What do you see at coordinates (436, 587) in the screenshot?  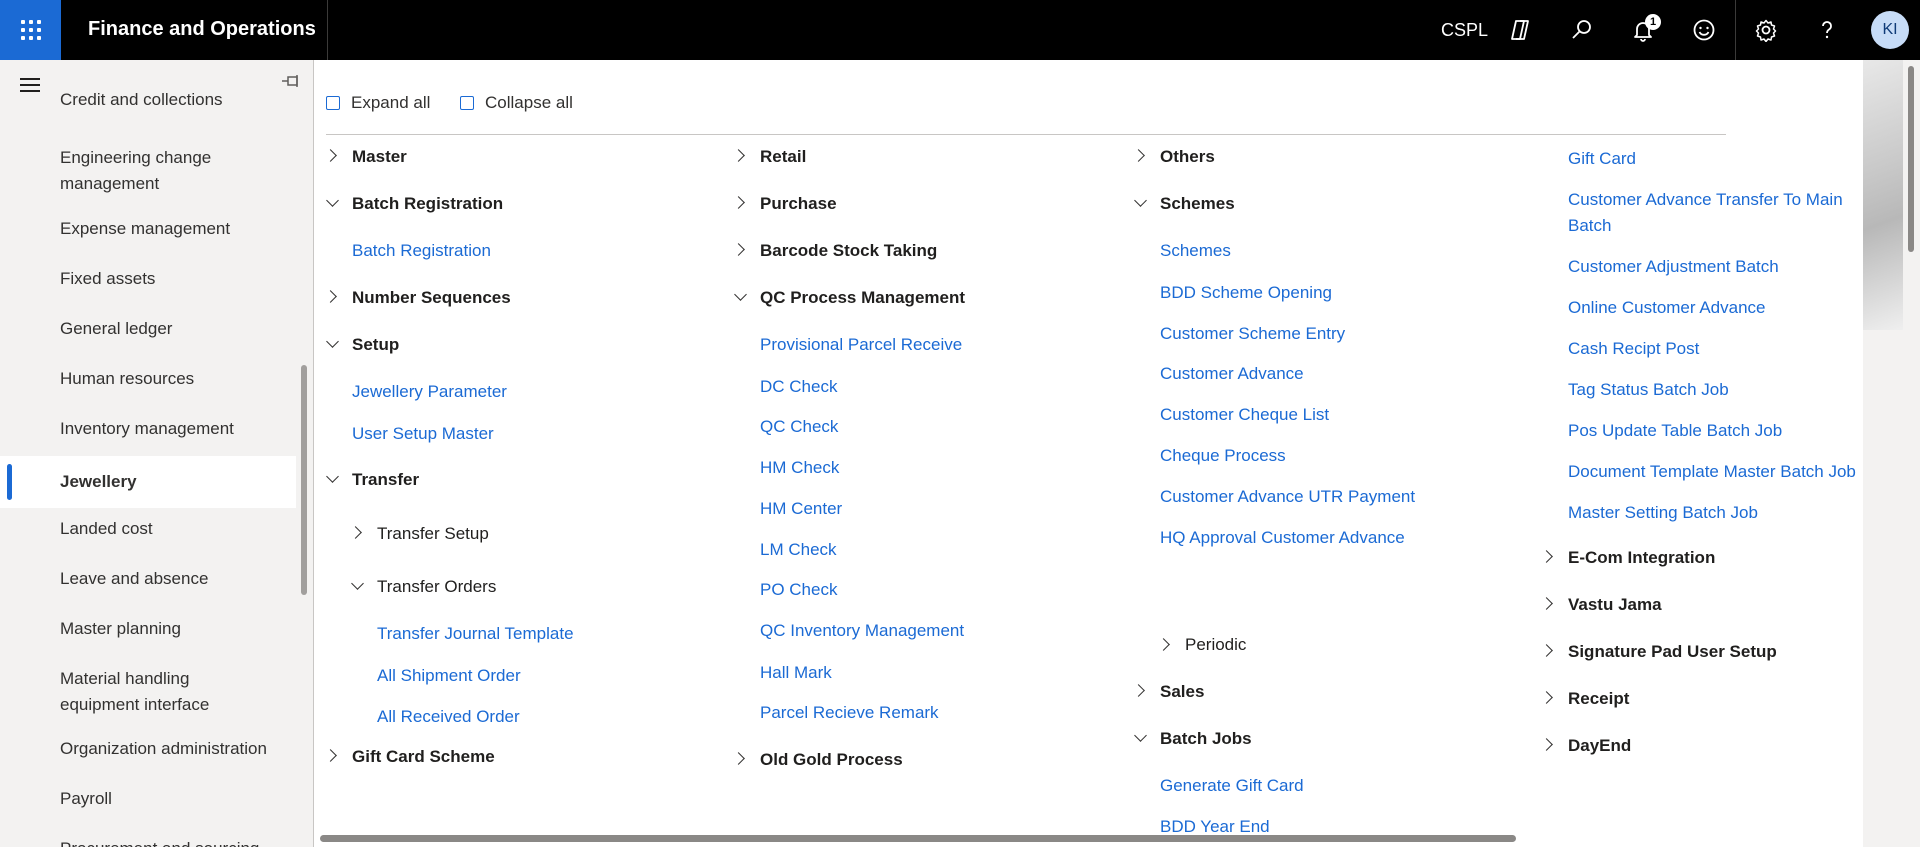 I see `group-transfer-orders: Transfer Orders` at bounding box center [436, 587].